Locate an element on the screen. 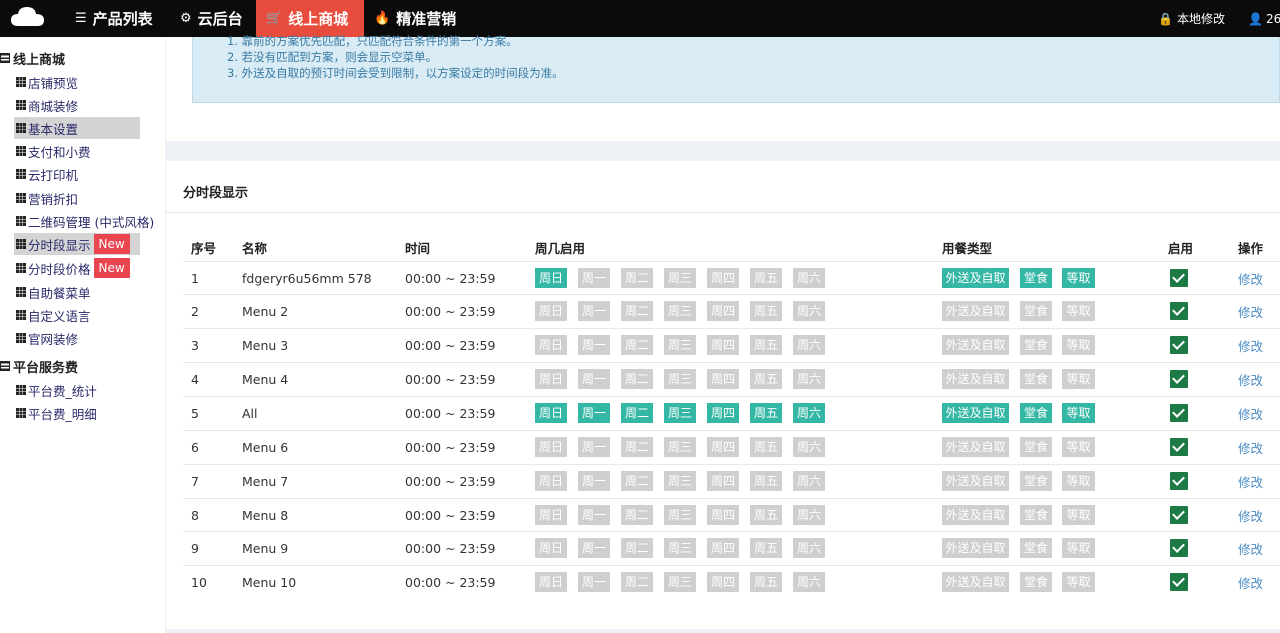 The height and width of the screenshot is (633, 1280). sidebar-item-payment-tips: 支付和小费 is located at coordinates (52, 151).